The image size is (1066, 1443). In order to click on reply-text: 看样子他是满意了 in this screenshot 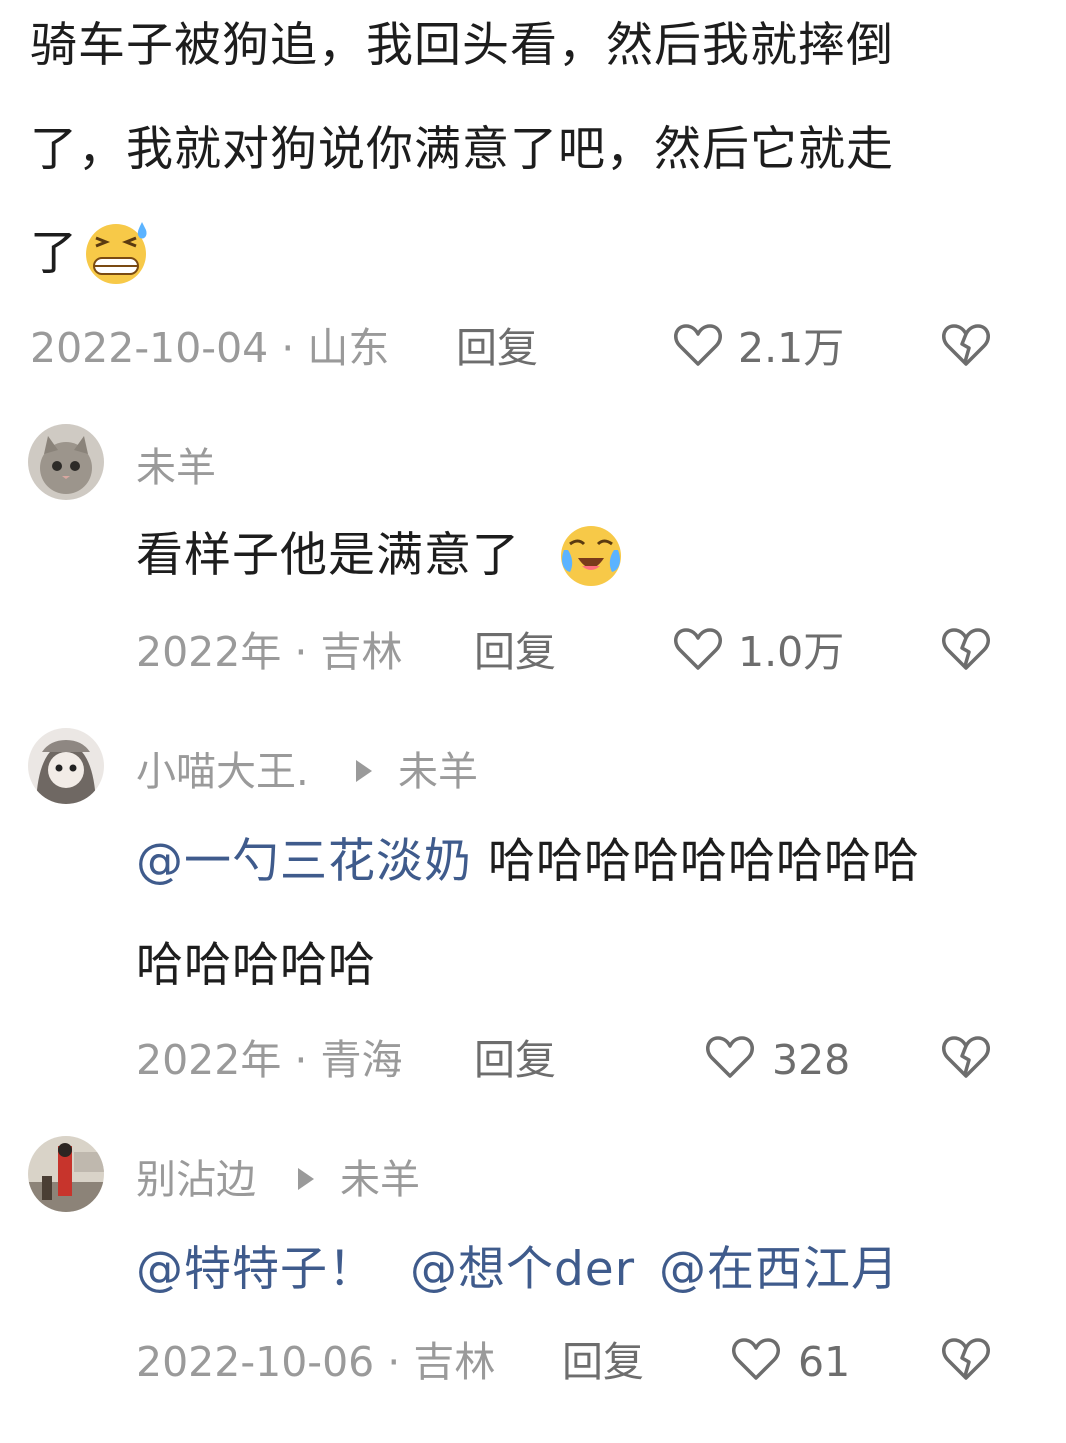, I will do `click(328, 555)`.